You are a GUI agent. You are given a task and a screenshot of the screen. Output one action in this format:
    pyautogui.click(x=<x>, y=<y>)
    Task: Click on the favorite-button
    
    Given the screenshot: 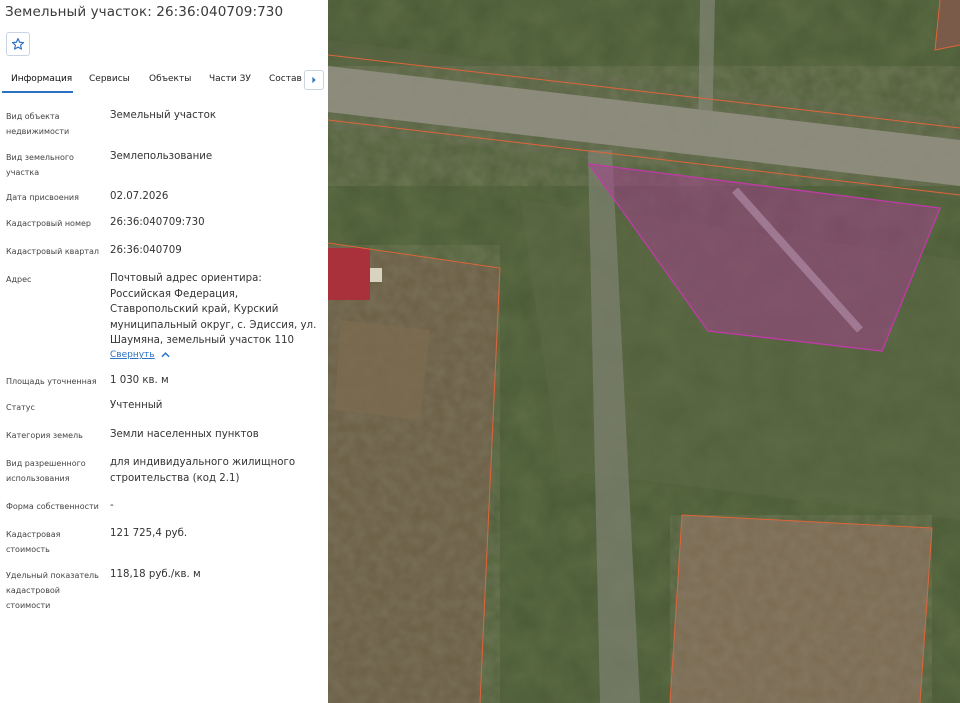 What is the action you would take?
    pyautogui.click(x=18, y=44)
    